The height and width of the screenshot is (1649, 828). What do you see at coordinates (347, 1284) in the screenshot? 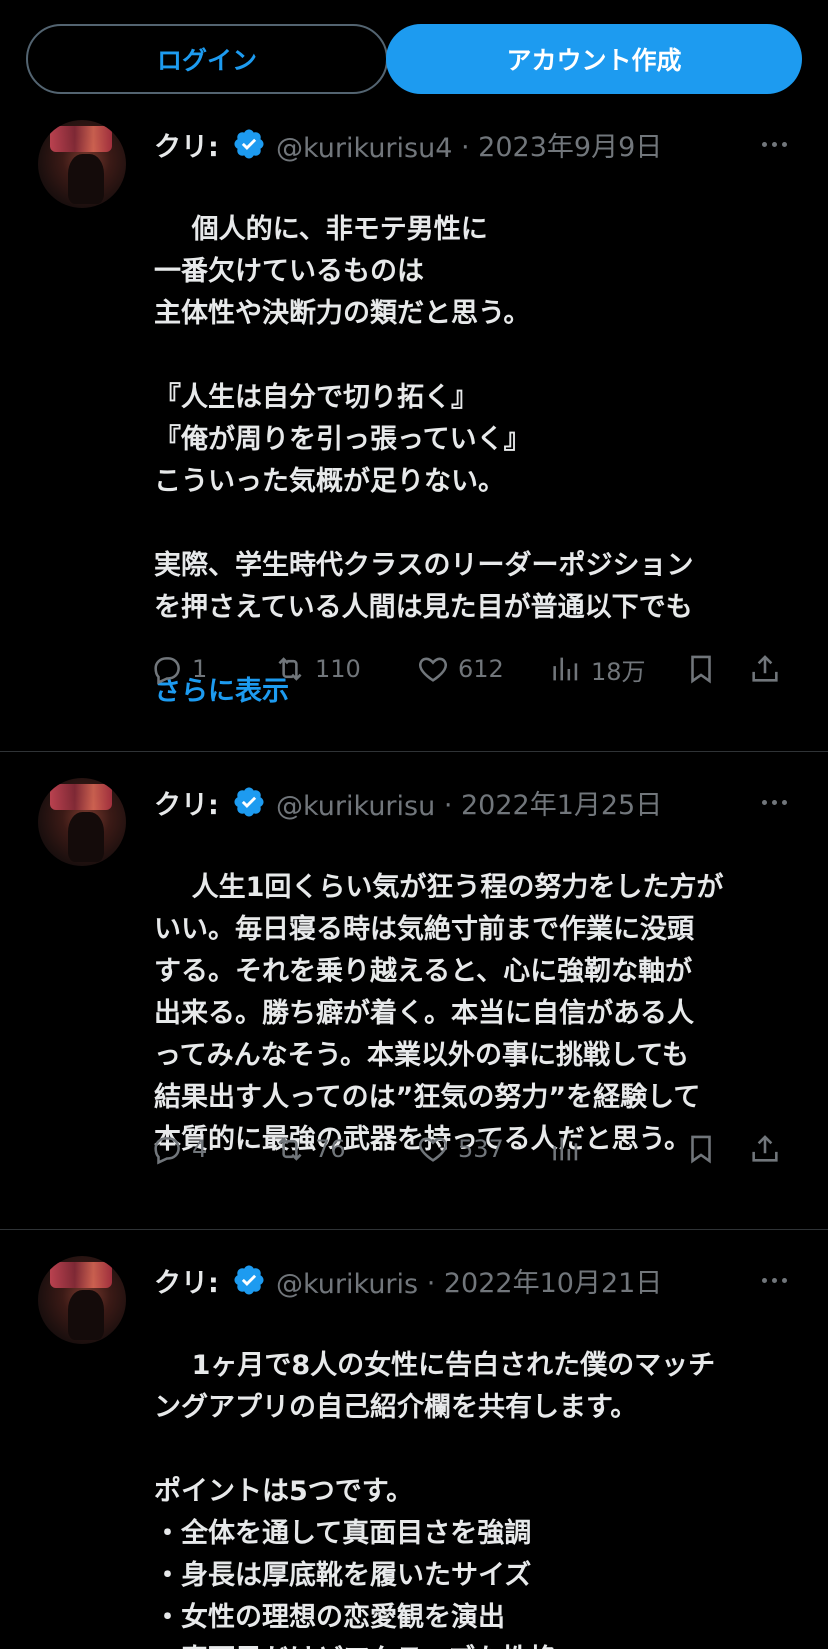
I see `handle: @kurikuris` at bounding box center [347, 1284].